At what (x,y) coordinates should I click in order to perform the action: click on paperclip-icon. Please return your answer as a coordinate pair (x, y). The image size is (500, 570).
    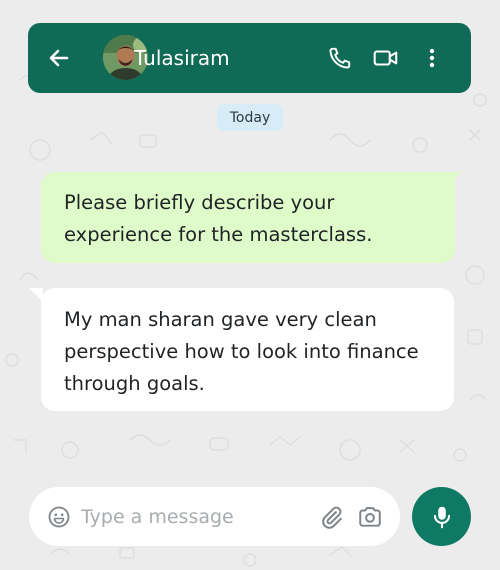
    Looking at the image, I should click on (332, 517).